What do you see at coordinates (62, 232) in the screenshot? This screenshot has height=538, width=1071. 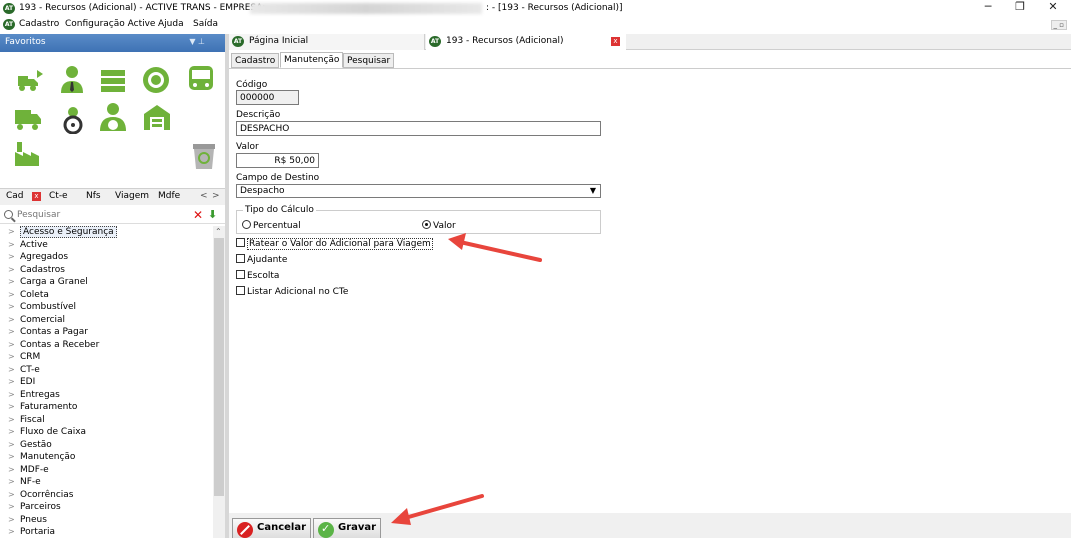 I see `tree-item: > Acesso e Segurança` at bounding box center [62, 232].